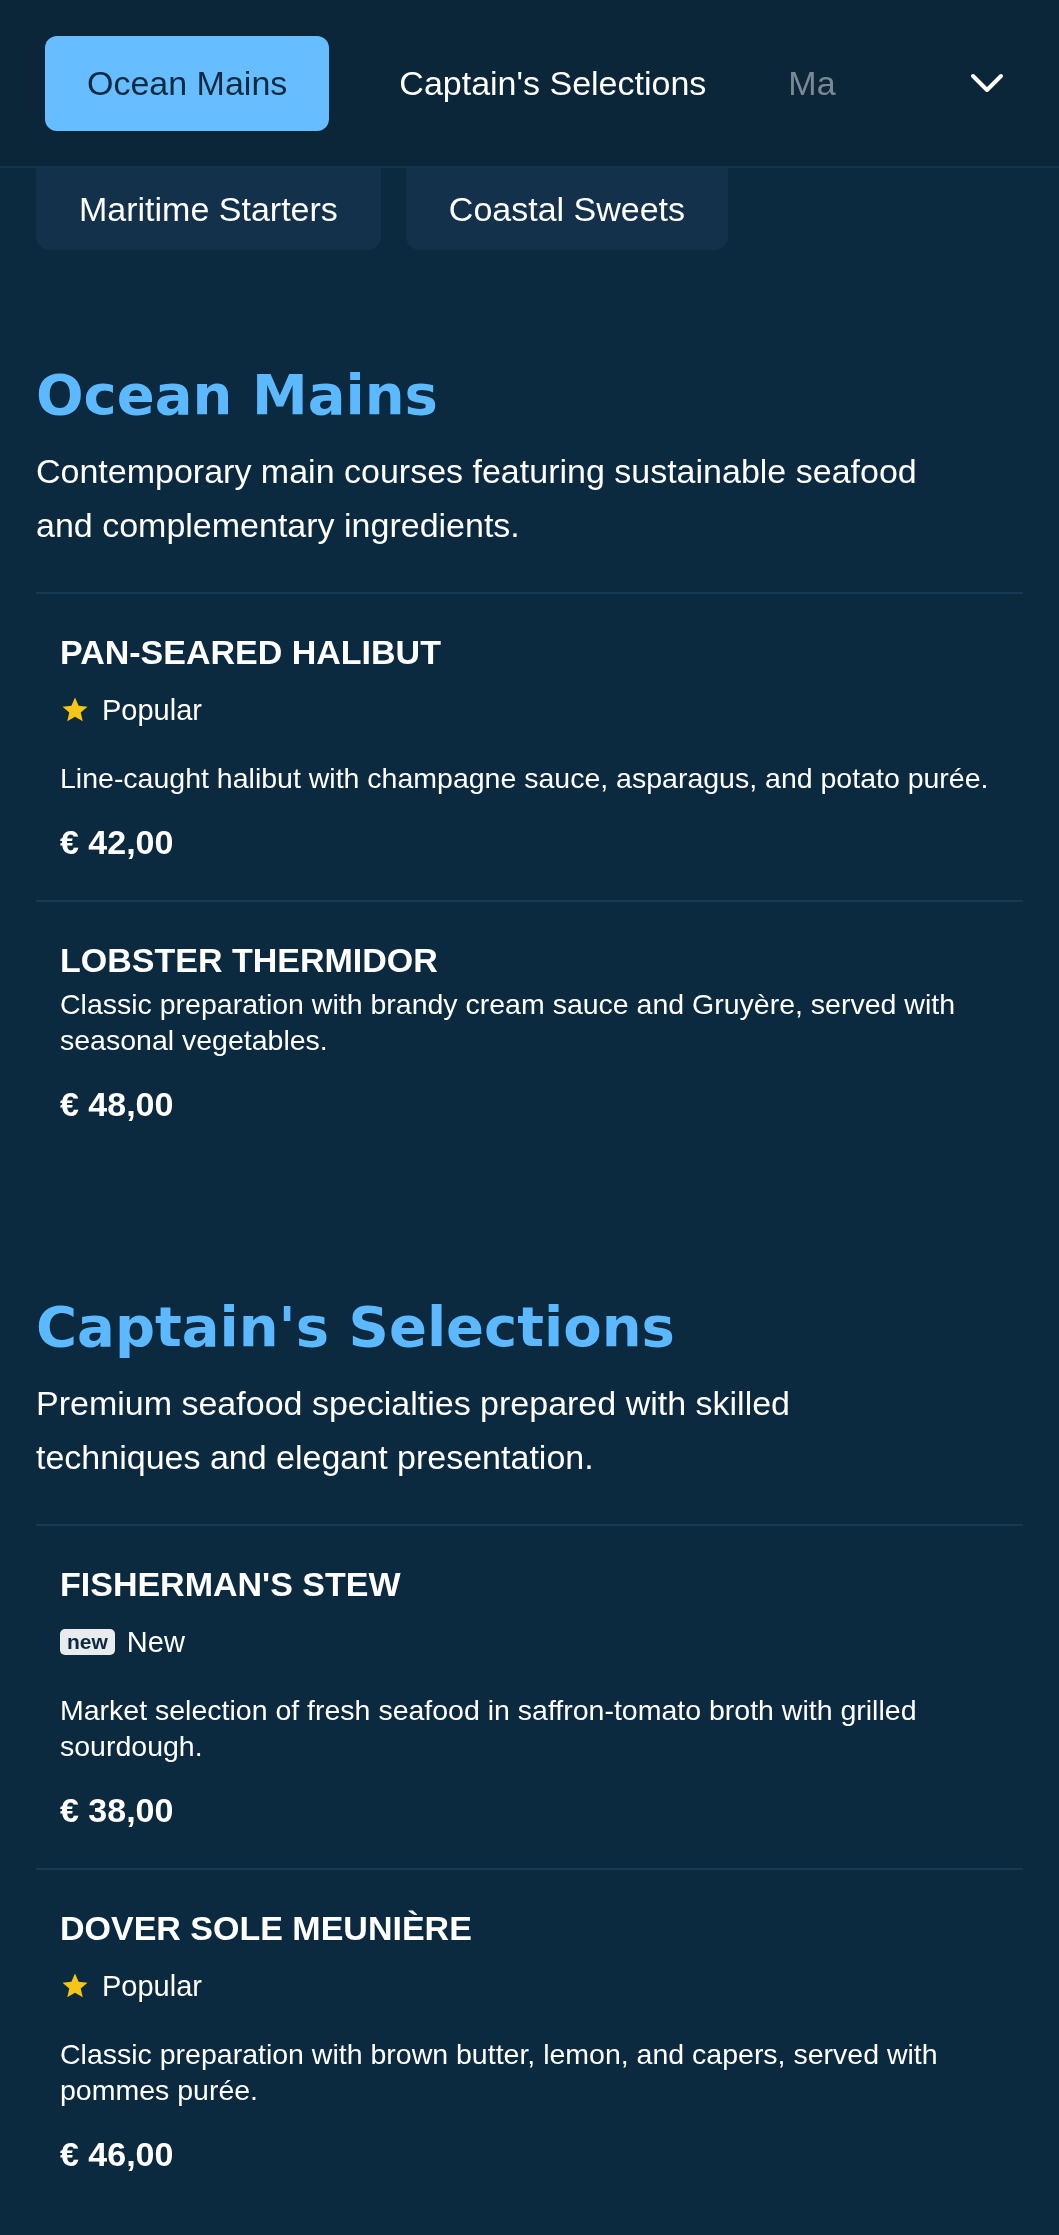  Describe the element at coordinates (117, 2154) in the screenshot. I see `dish-price: € 46,00` at that location.